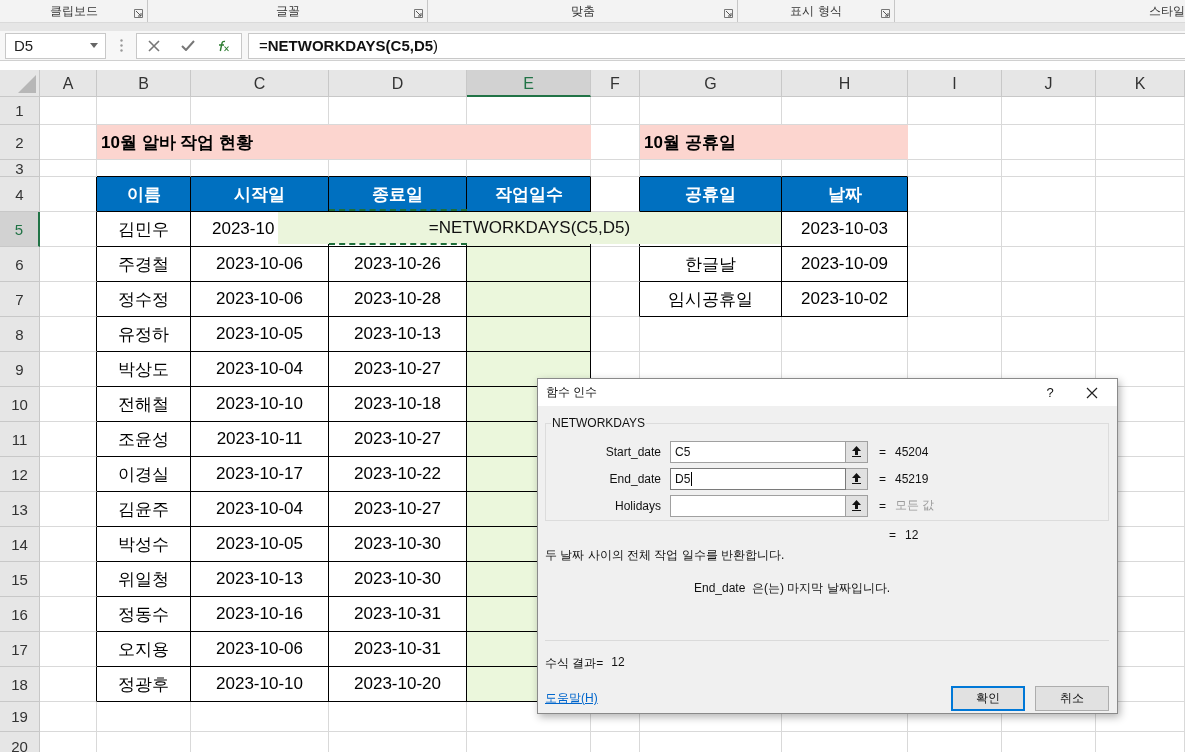 This screenshot has width=1185, height=752. Describe the element at coordinates (758, 478) in the screenshot. I see `input-field: D5` at that location.